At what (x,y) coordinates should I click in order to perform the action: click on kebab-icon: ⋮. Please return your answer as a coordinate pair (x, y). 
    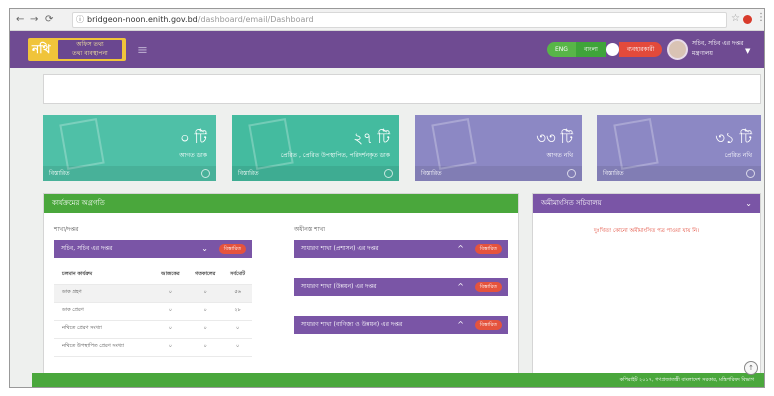
    Looking at the image, I should click on (760, 17).